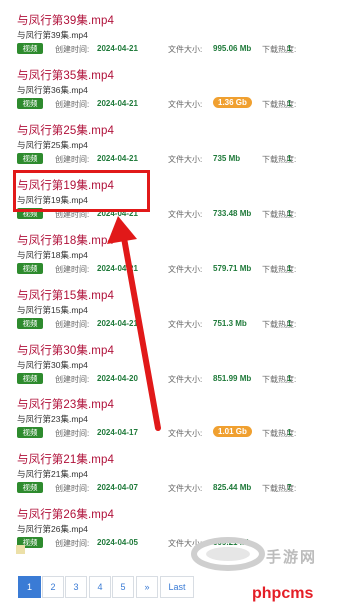  What do you see at coordinates (232, 213) in the screenshot?
I see `size-value: 733.48 Mb` at bounding box center [232, 213].